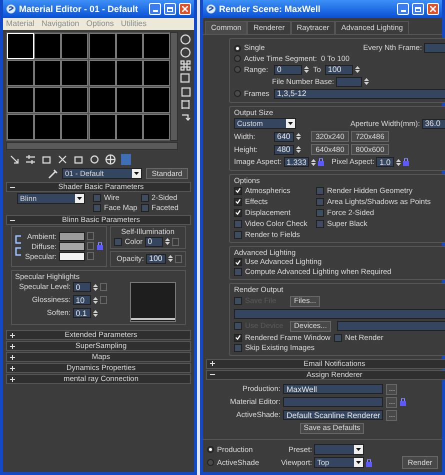 This screenshot has width=445, height=475. I want to click on checker-icon, so click(185, 65).